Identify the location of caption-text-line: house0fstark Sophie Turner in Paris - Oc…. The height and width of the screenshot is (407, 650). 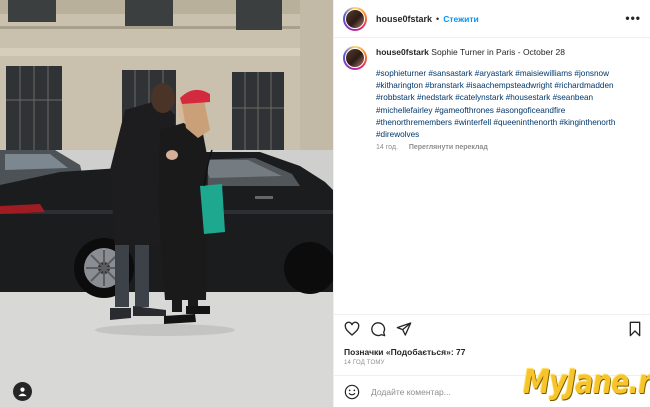
(507, 52).